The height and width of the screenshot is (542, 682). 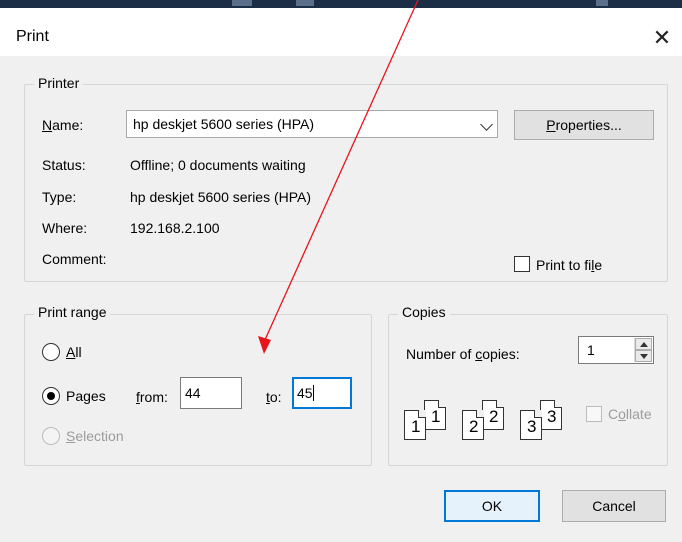 What do you see at coordinates (264, 345) in the screenshot?
I see `arrow-head` at bounding box center [264, 345].